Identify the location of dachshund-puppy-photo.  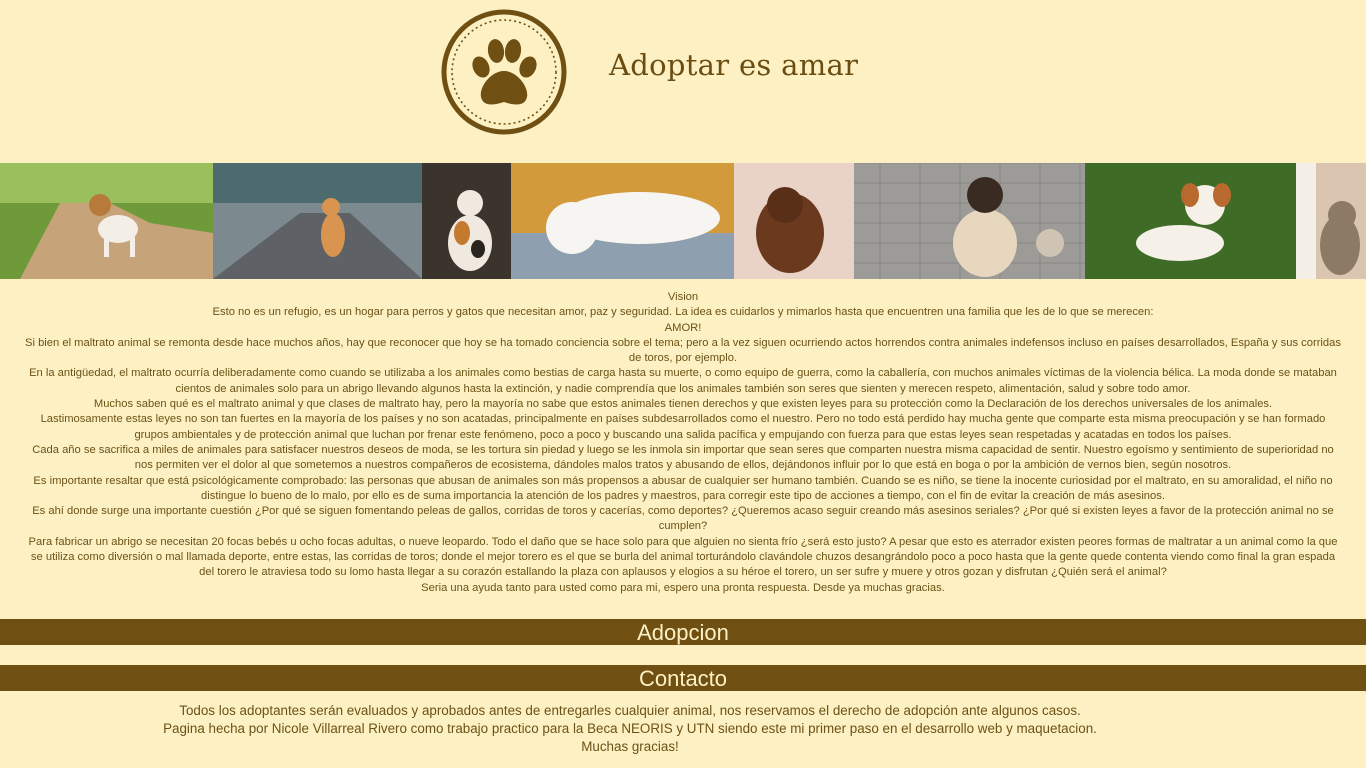
(794, 221).